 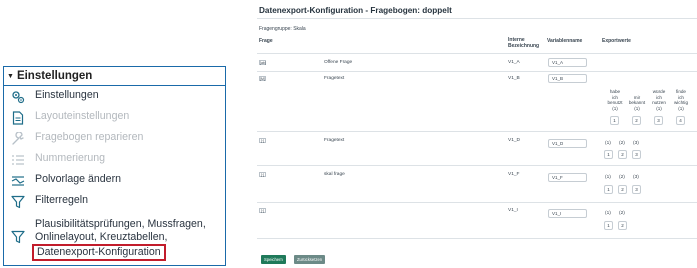 I want to click on variable-name-input: V1_D, so click(x=567, y=143).